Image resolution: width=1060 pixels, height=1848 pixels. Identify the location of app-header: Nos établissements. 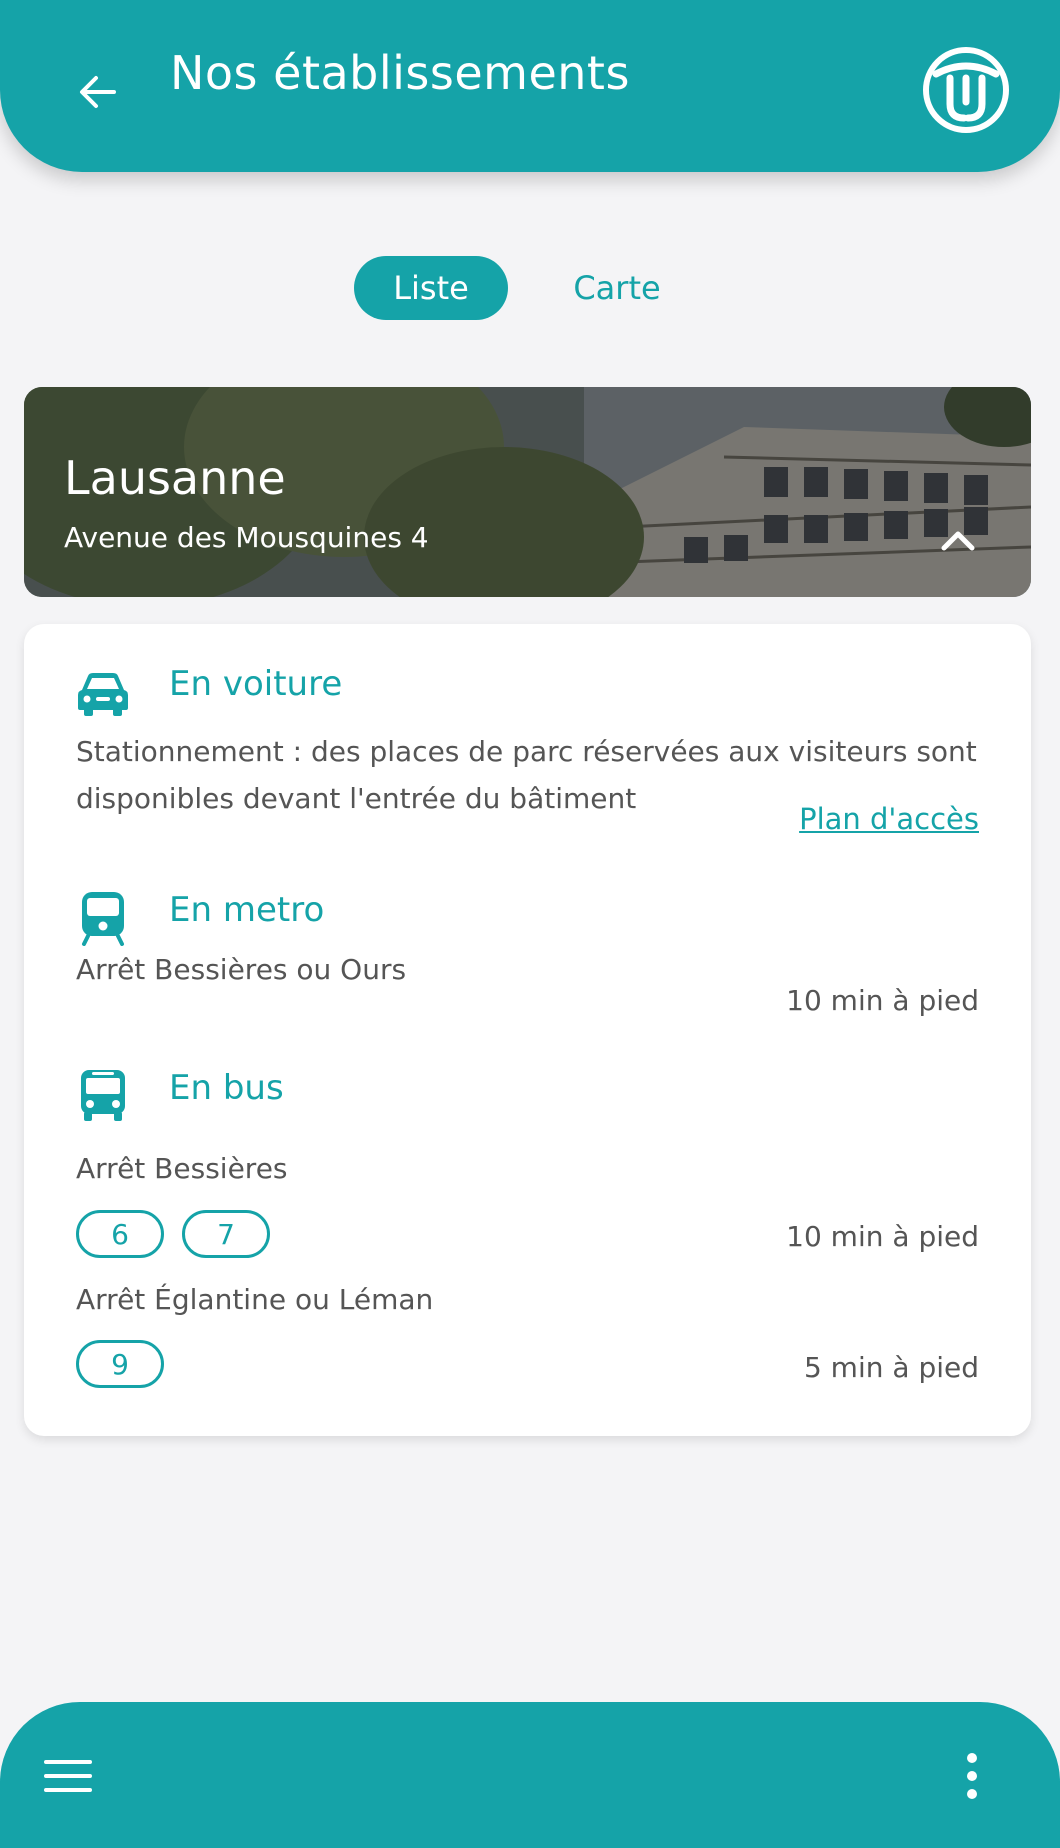
(530, 86).